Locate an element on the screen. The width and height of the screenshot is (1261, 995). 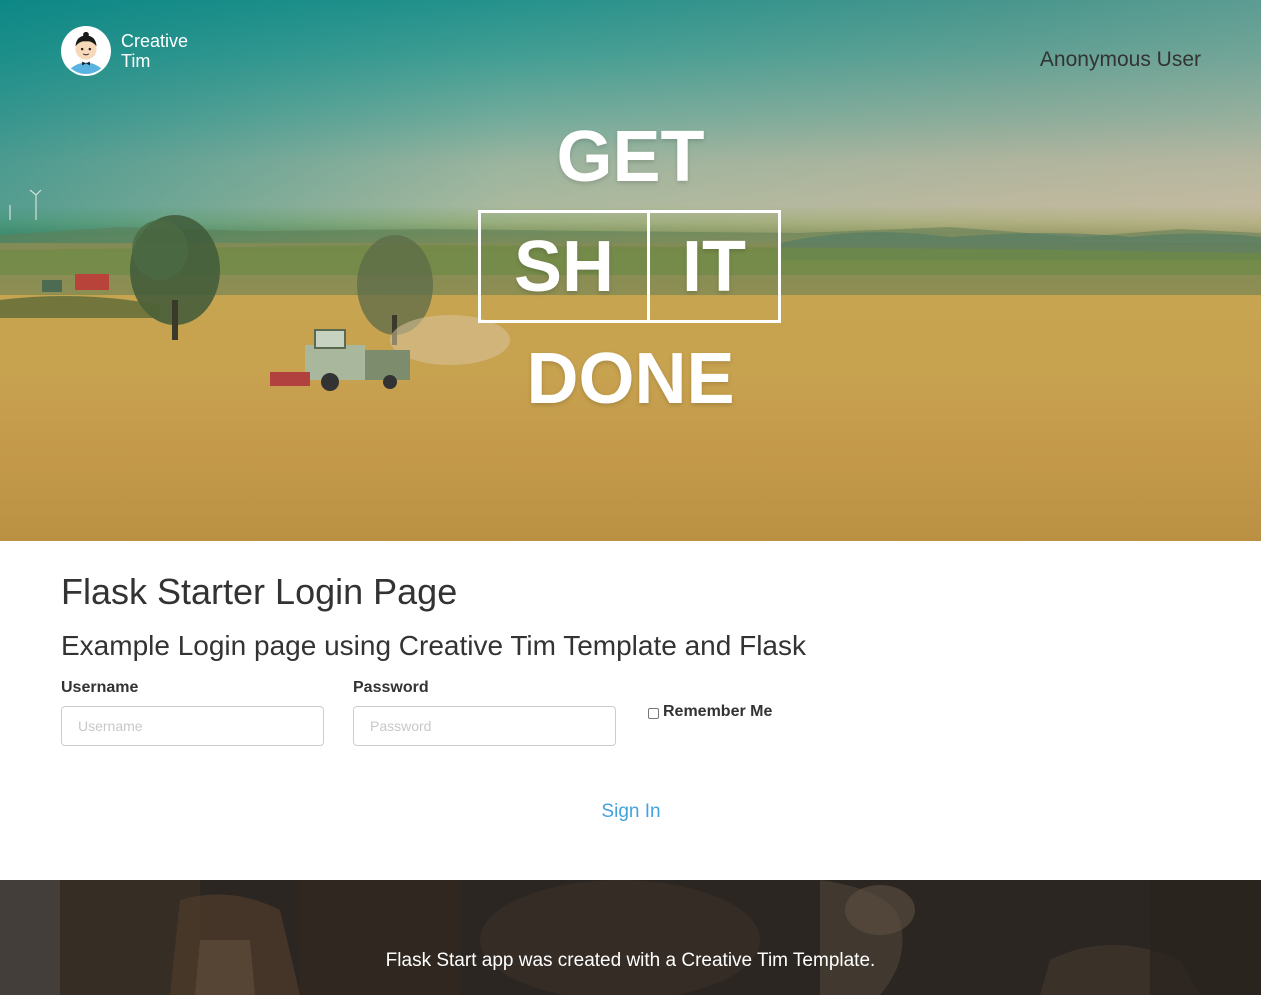
hero-headline-box-left: SH is located at coordinates (565, 266).